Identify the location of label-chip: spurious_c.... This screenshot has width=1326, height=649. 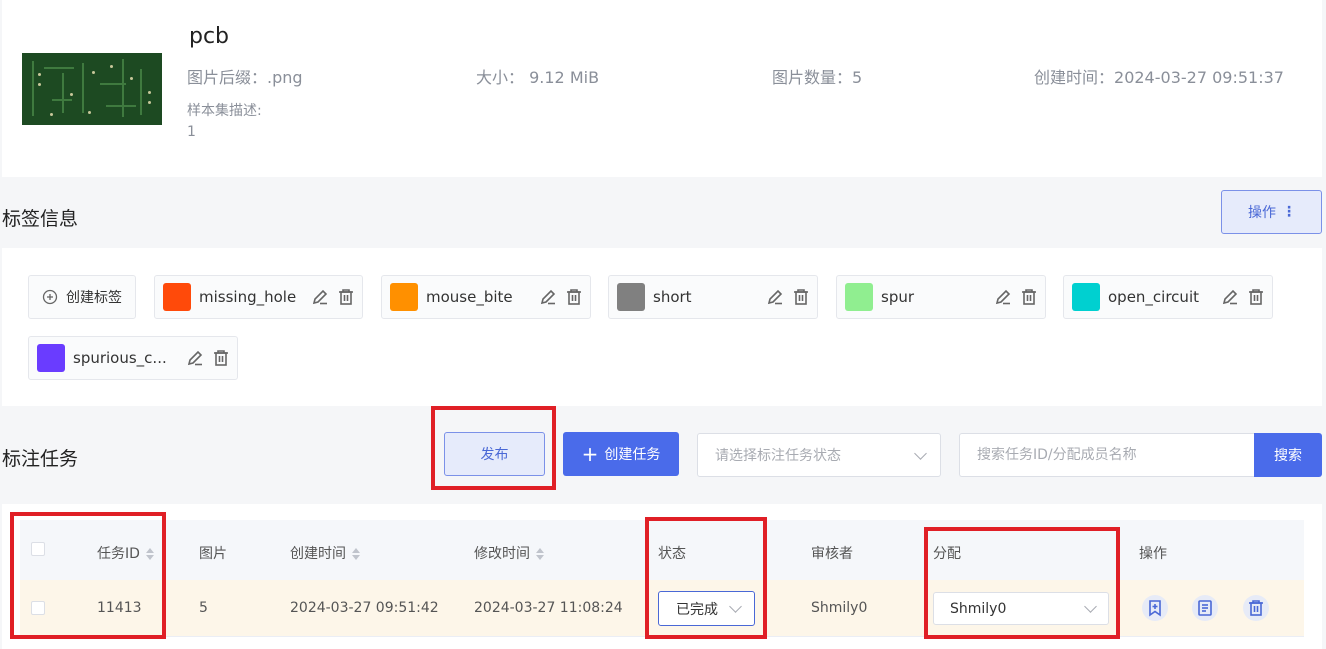
(133, 358).